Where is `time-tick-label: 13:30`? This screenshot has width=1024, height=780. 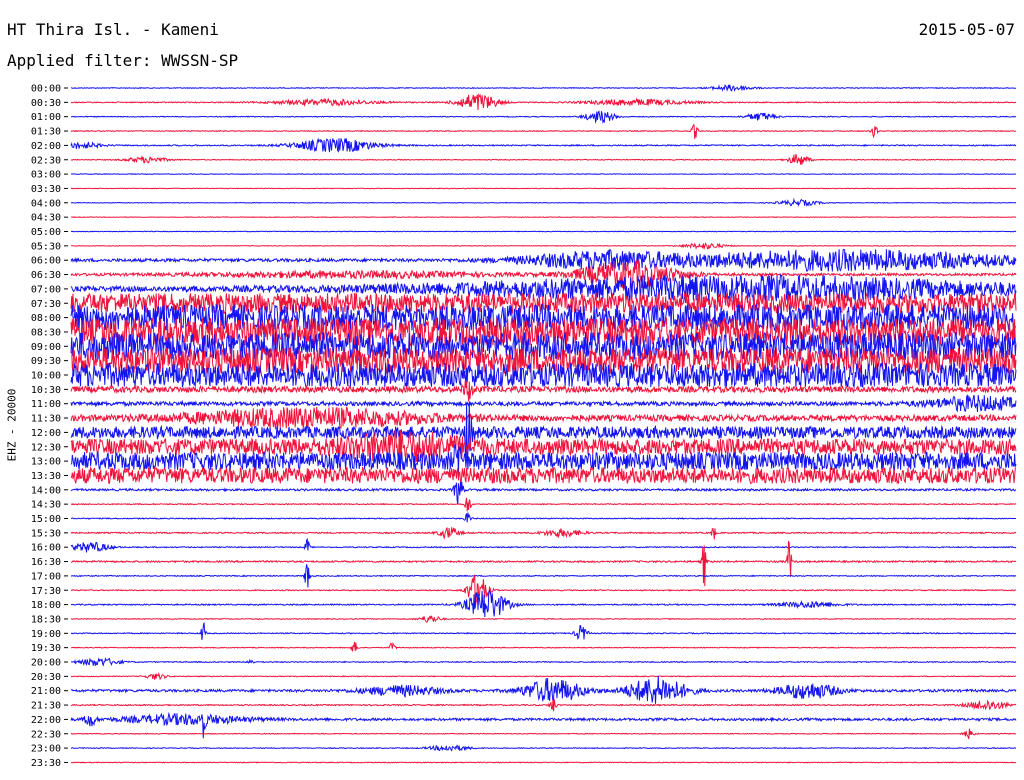 time-tick-label: 13:30 is located at coordinates (46, 476).